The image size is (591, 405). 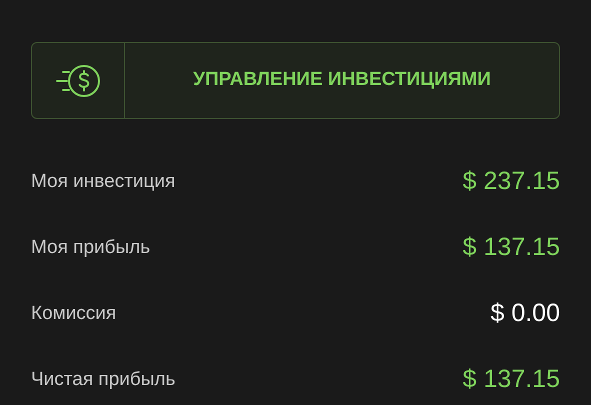 I want to click on row-value: $ 0.00, so click(x=525, y=314).